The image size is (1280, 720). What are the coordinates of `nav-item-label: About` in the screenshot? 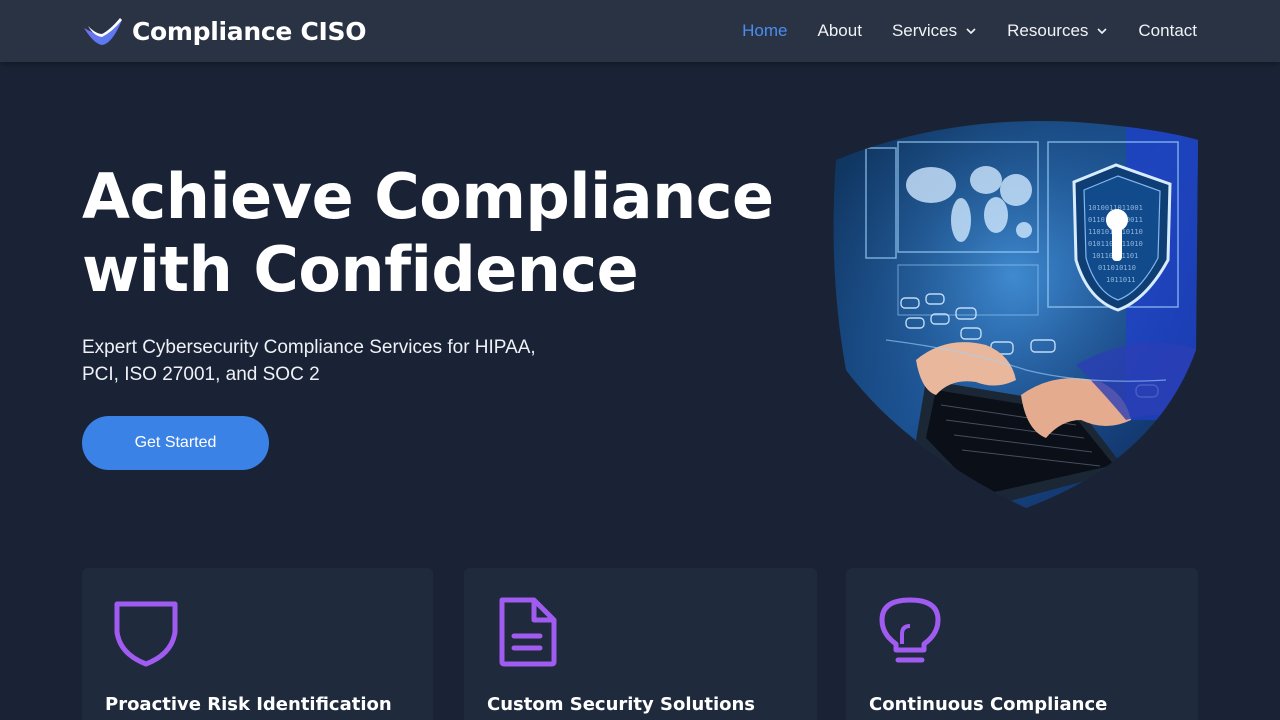 It's located at (839, 30).